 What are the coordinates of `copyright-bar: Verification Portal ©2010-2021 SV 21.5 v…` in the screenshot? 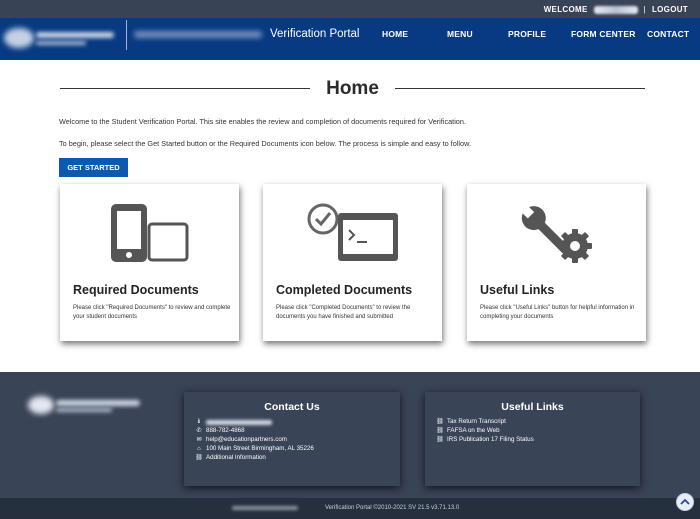 It's located at (350, 508).